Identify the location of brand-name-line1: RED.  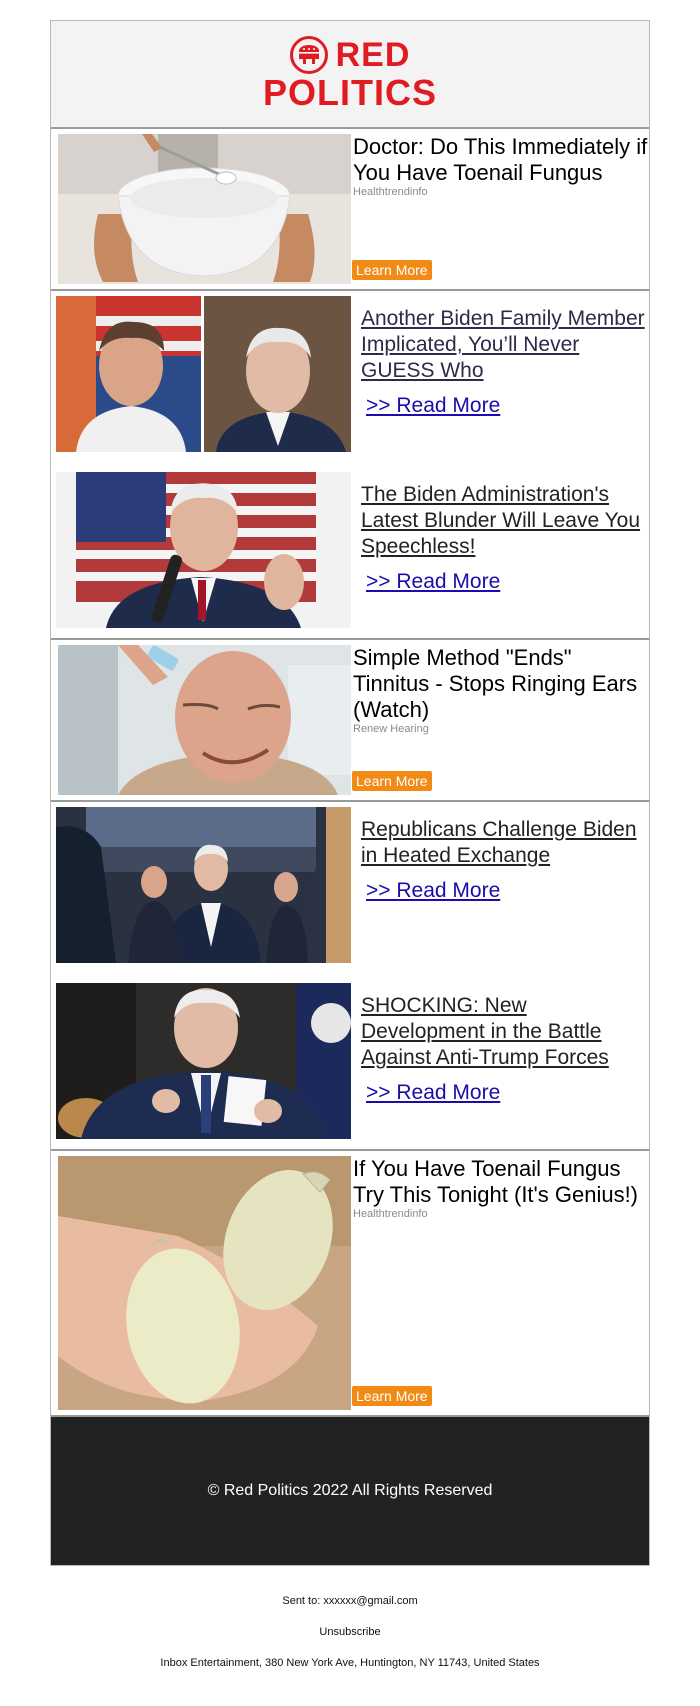
(373, 55).